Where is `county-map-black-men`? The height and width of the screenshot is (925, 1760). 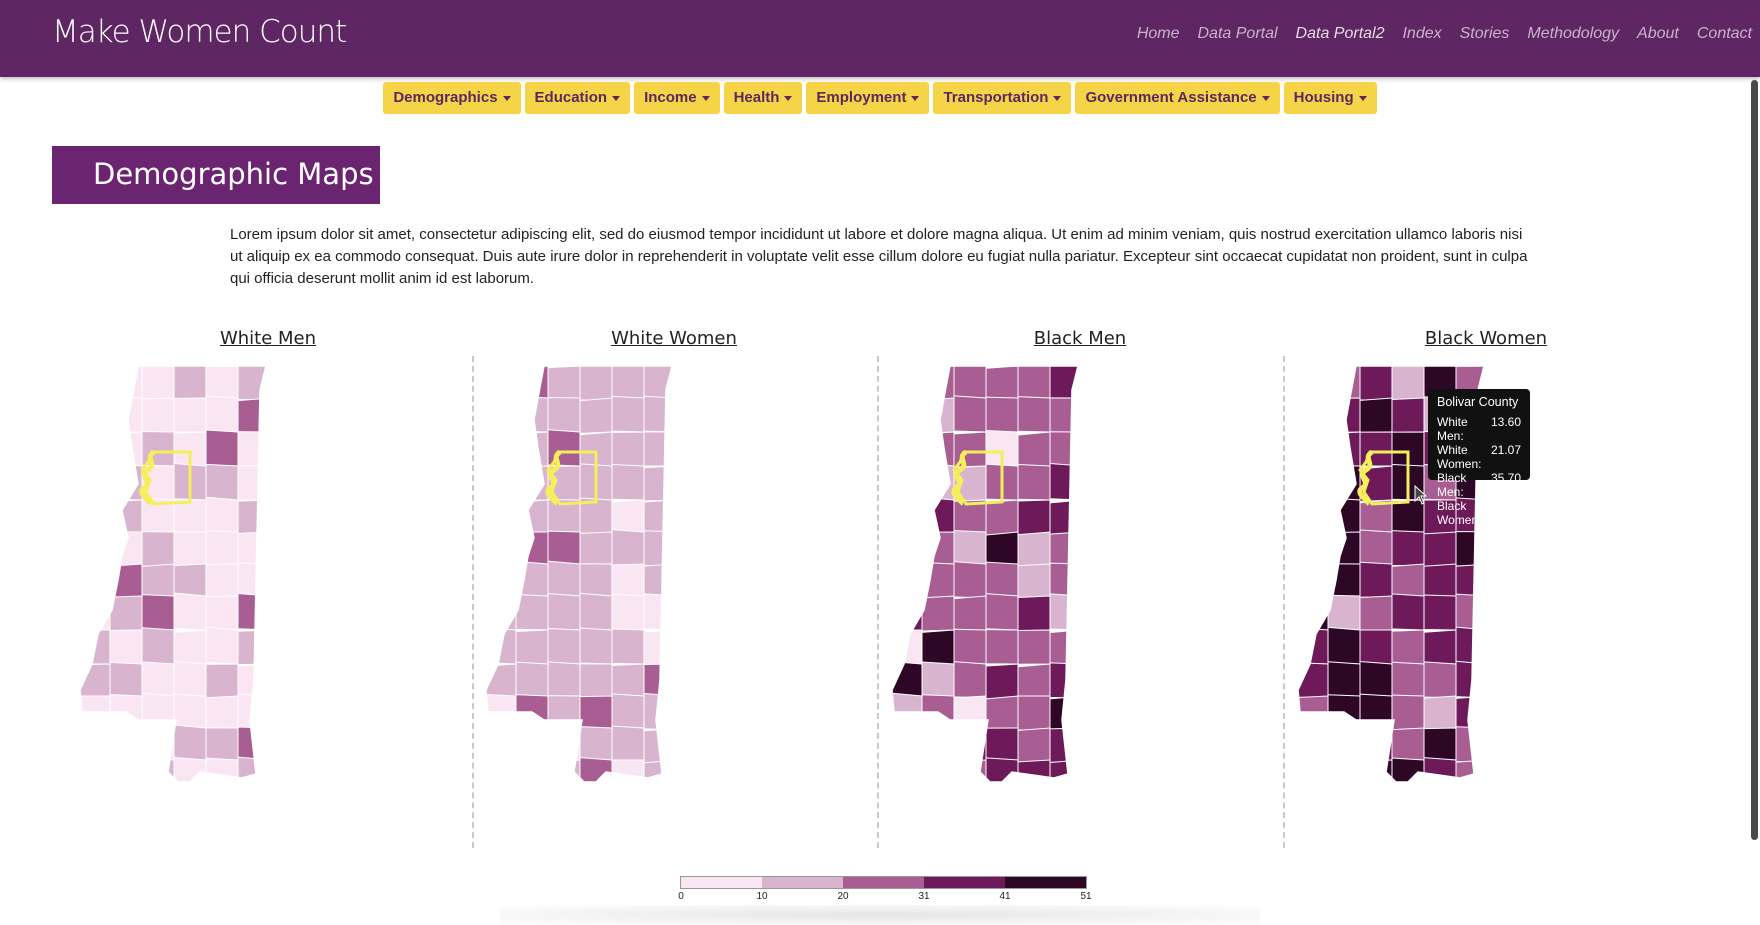
county-map-black-men is located at coordinates (1080, 585).